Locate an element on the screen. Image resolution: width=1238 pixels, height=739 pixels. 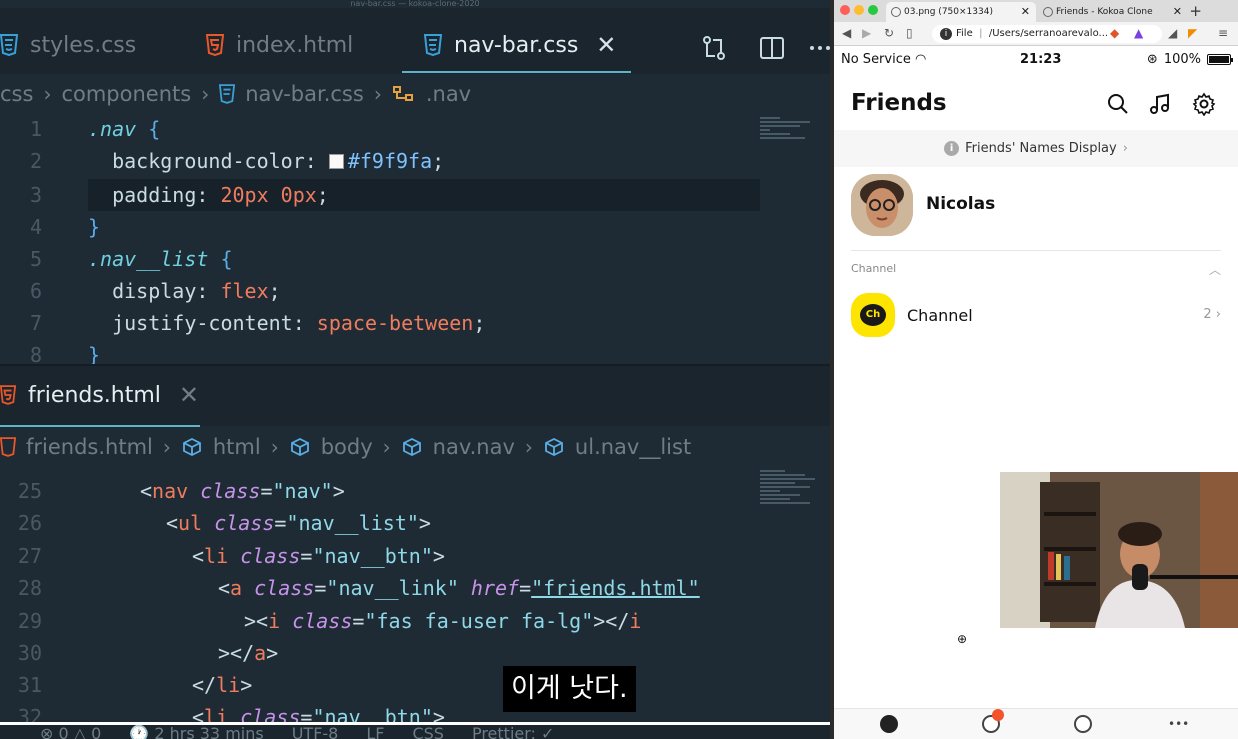
friends-header: Friends is located at coordinates (1036, 104).